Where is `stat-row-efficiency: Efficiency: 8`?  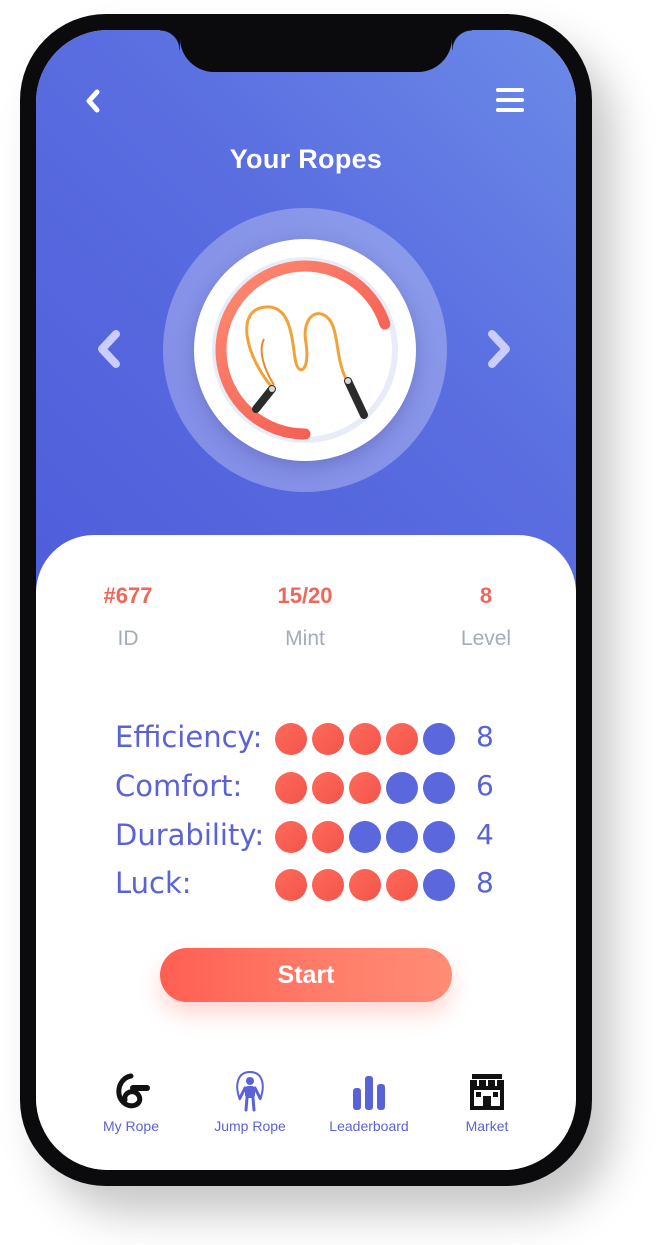 stat-row-efficiency: Efficiency: 8 is located at coordinates (306, 738).